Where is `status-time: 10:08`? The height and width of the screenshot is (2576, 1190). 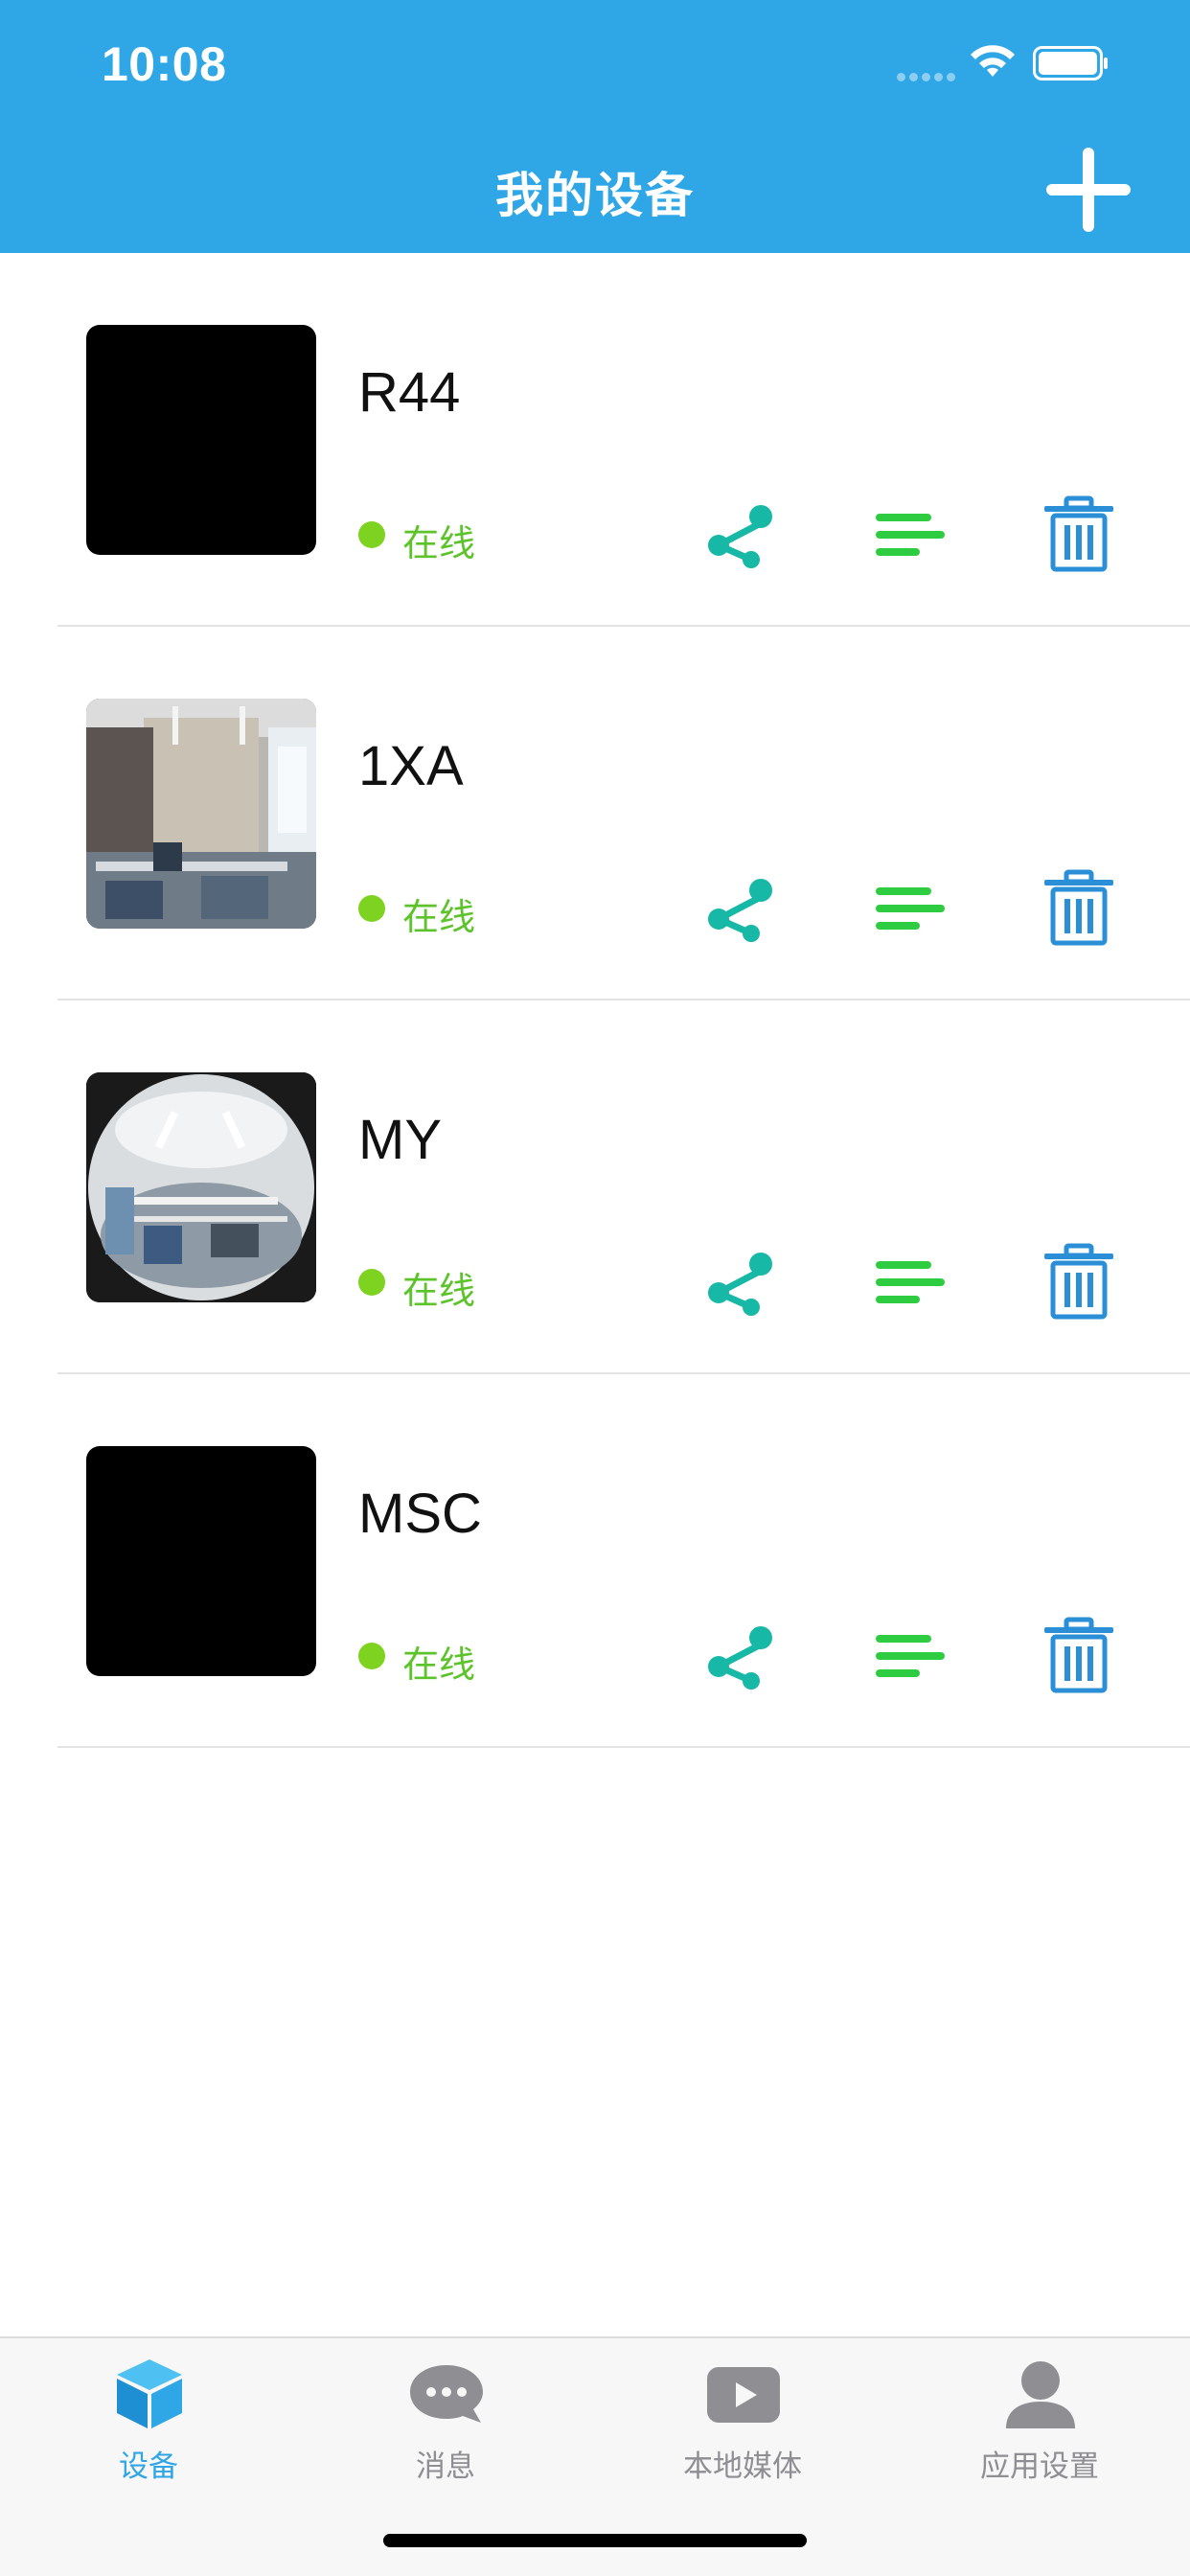 status-time: 10:08 is located at coordinates (164, 64).